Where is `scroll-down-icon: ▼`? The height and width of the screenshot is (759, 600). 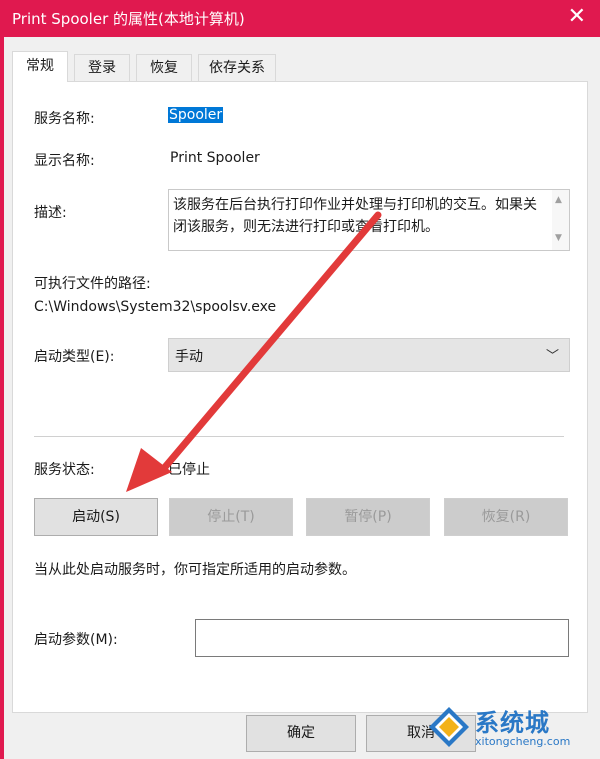
scroll-down-icon: ▼ is located at coordinates (558, 238).